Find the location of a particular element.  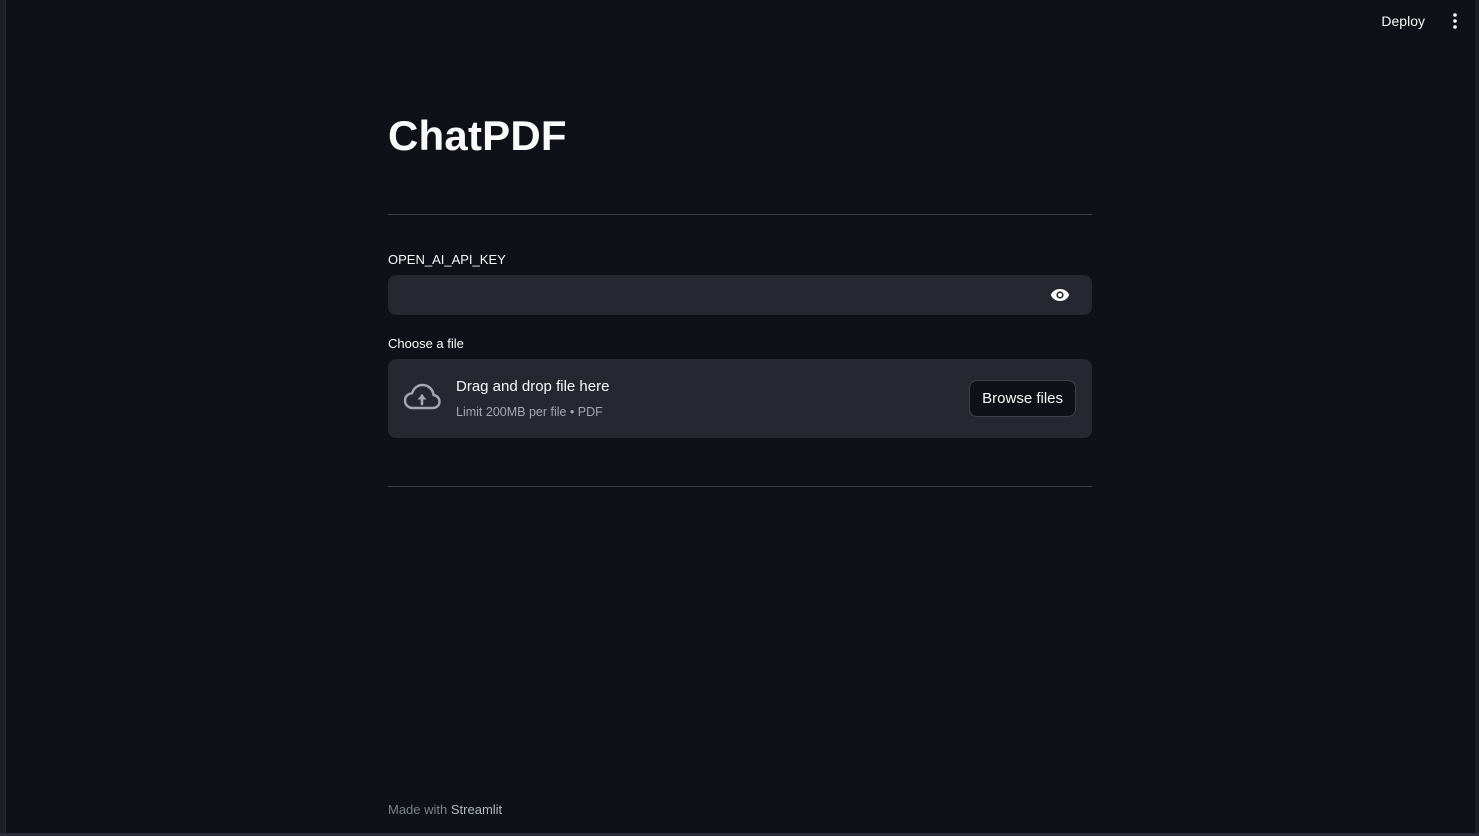

api-key-field is located at coordinates (740, 295).